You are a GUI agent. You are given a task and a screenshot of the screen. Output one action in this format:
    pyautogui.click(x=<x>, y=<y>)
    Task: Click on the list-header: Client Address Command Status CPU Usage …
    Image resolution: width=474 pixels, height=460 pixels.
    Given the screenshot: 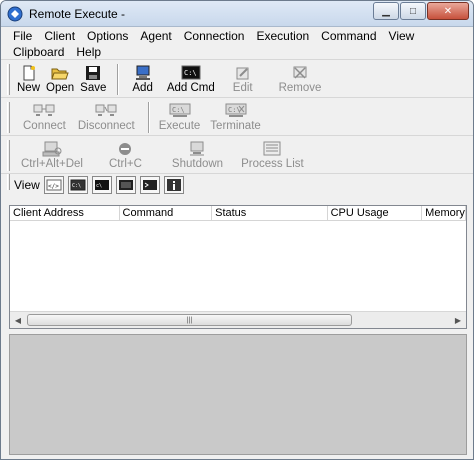 What is the action you would take?
    pyautogui.click(x=238, y=213)
    